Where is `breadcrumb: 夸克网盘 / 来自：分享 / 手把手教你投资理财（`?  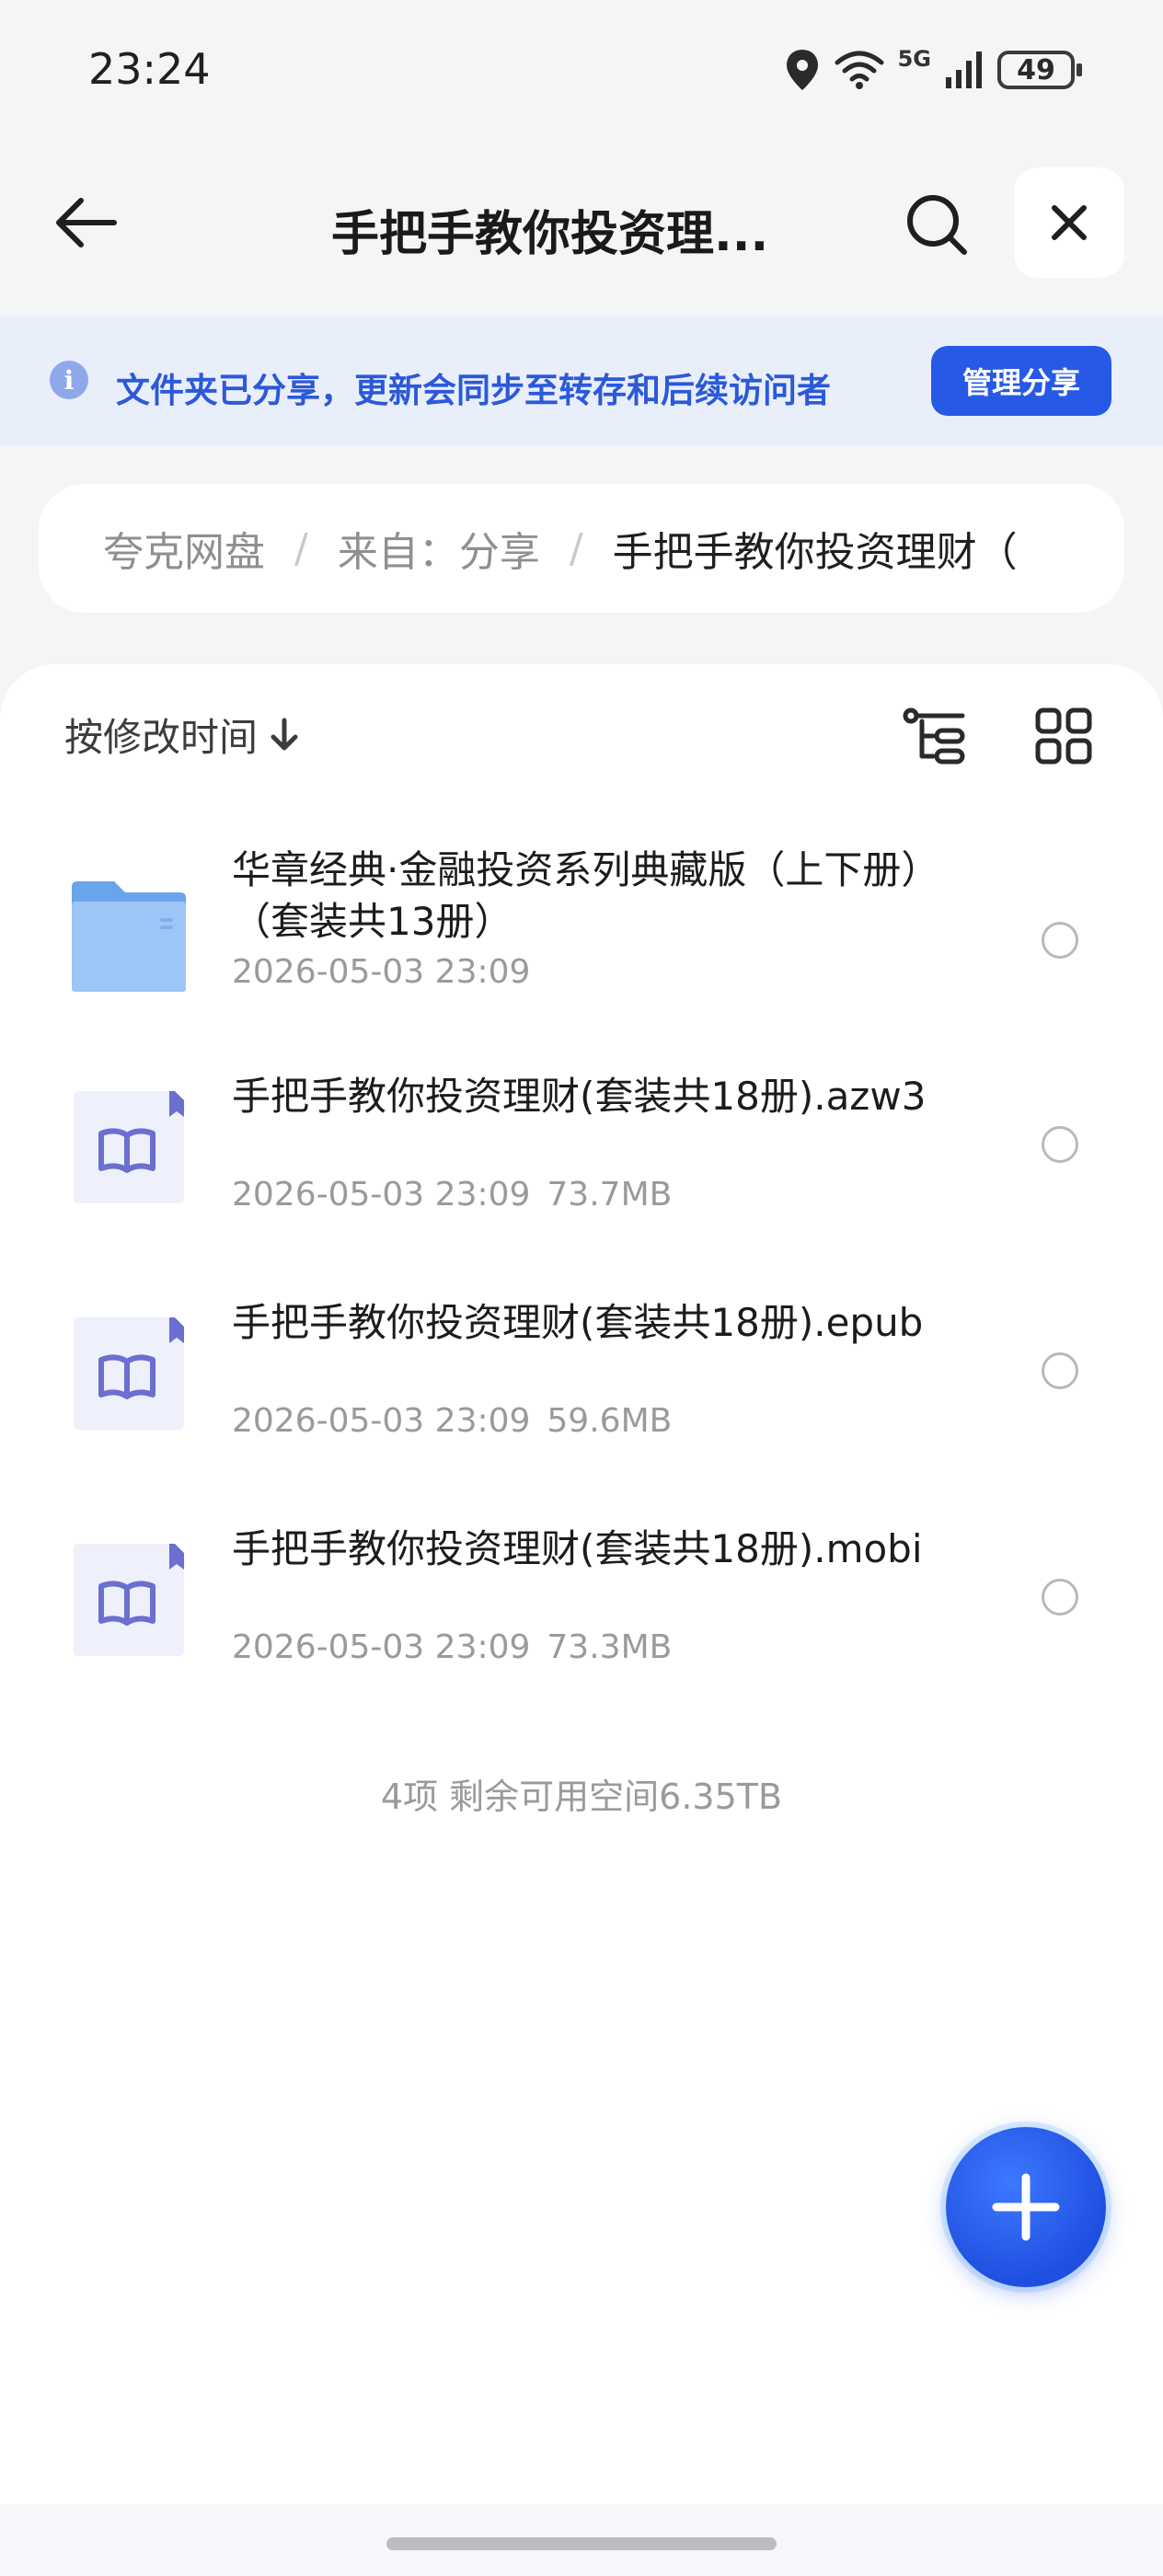
breadcrumb: 夸克网盘 / 来自：分享 / 手把手教你投资理财（ is located at coordinates (581, 548).